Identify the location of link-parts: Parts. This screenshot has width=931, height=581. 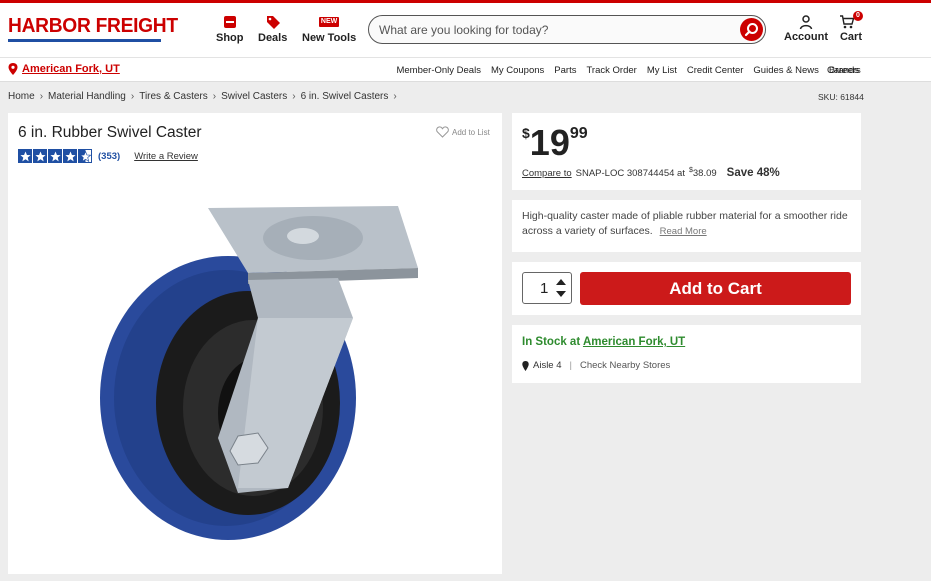
(565, 70).